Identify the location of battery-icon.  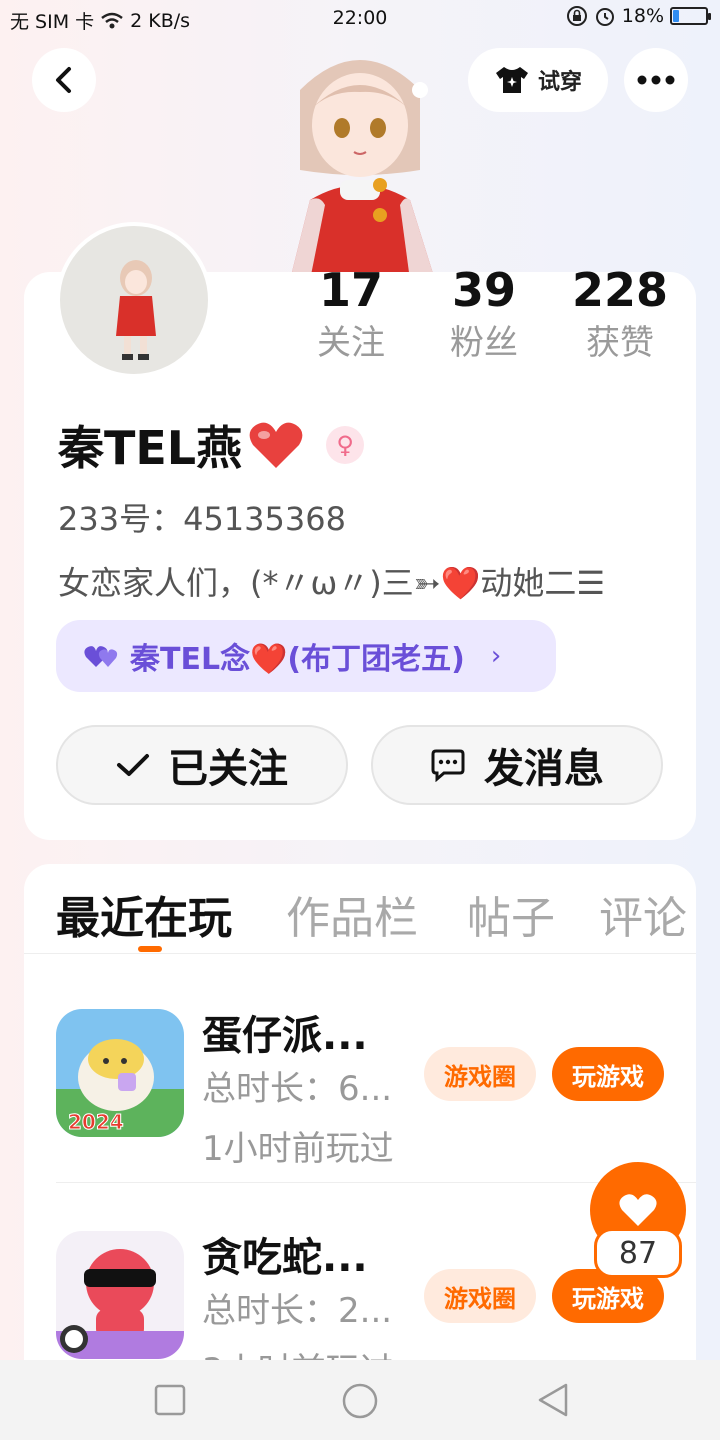
(690, 16).